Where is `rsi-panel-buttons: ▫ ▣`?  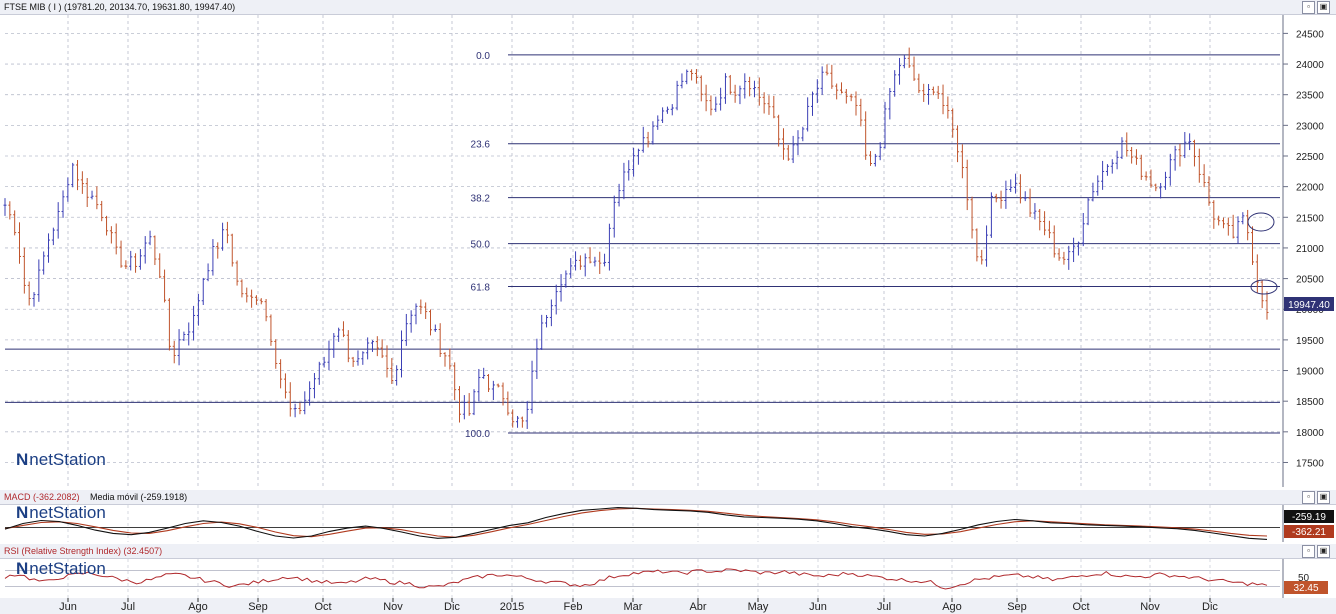 rsi-panel-buttons: ▫ ▣ is located at coordinates (1316, 551).